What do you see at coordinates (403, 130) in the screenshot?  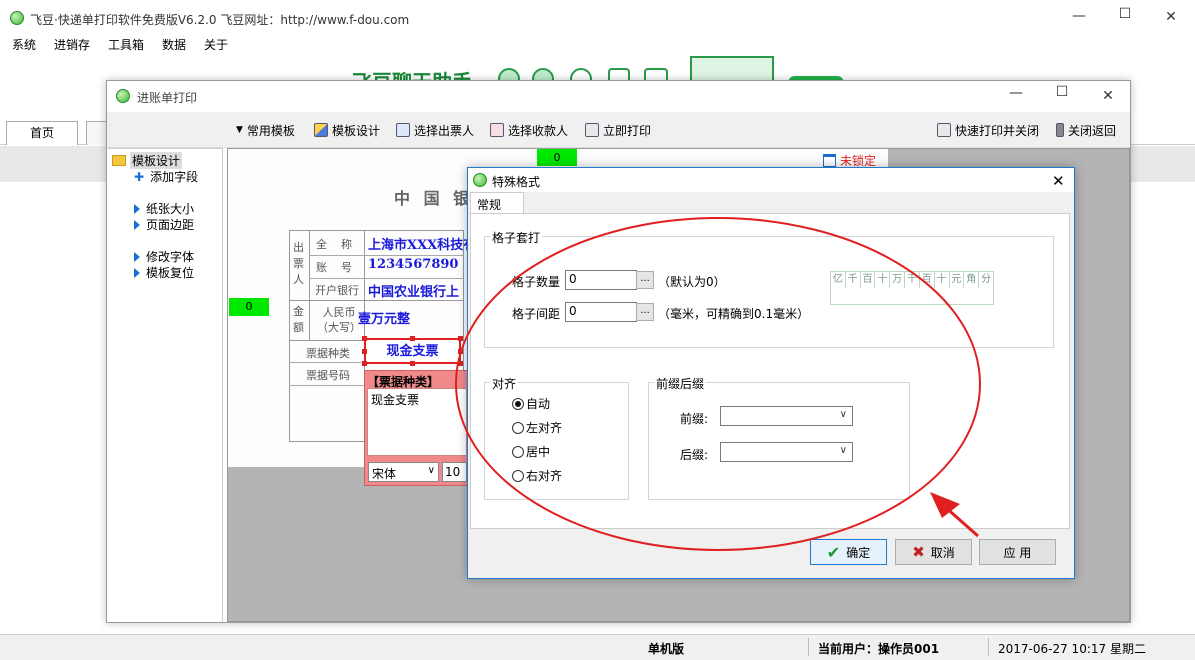 I see `contact-card-icon` at bounding box center [403, 130].